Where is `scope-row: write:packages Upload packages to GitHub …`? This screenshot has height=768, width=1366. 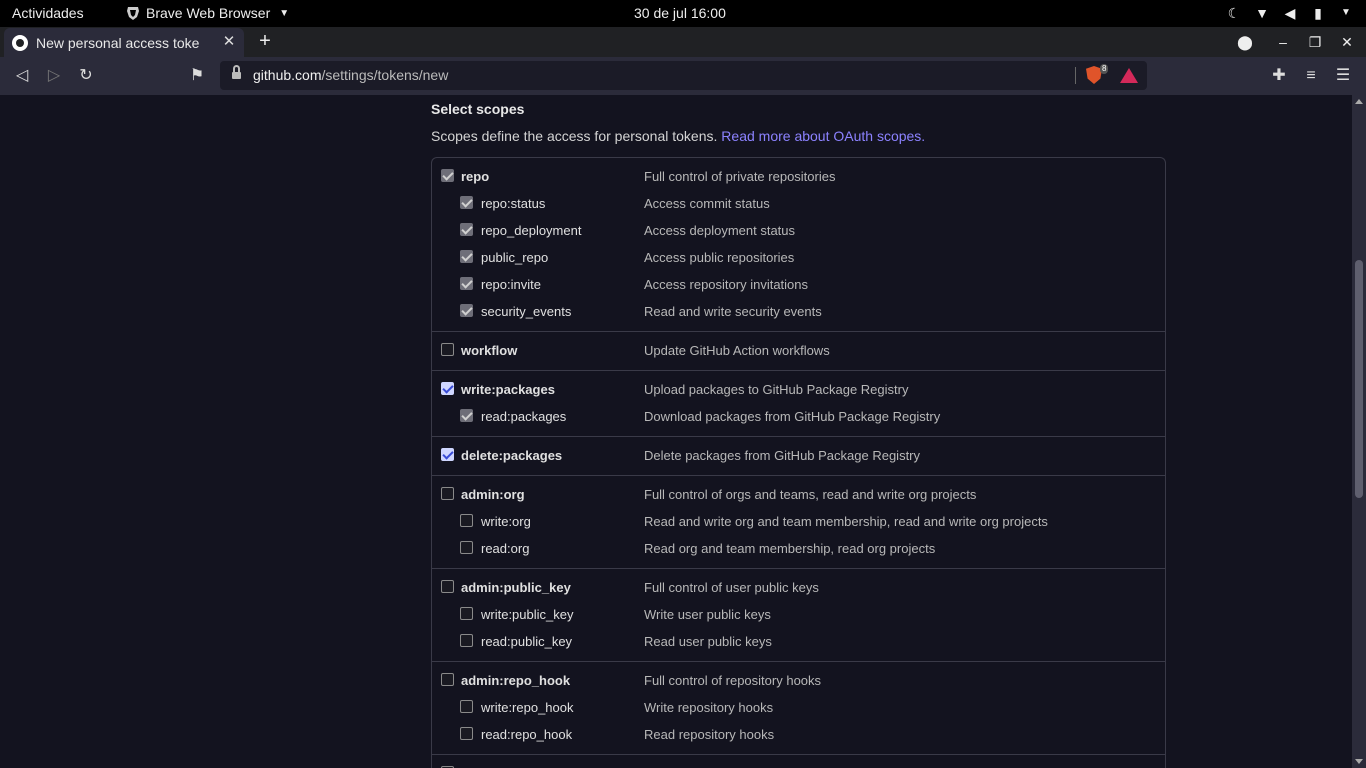 scope-row: write:packages Upload packages to GitHub … is located at coordinates (798, 390).